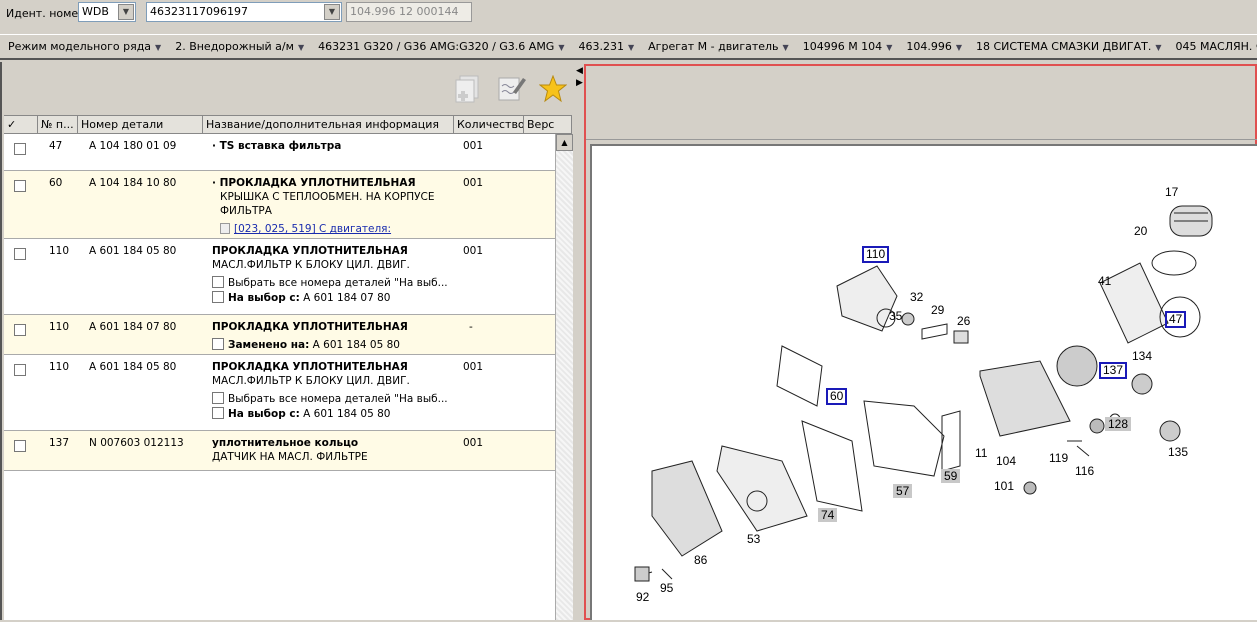 The image size is (1257, 622). What do you see at coordinates (951, 476) in the screenshot?
I see `callout-59: 59` at bounding box center [951, 476].